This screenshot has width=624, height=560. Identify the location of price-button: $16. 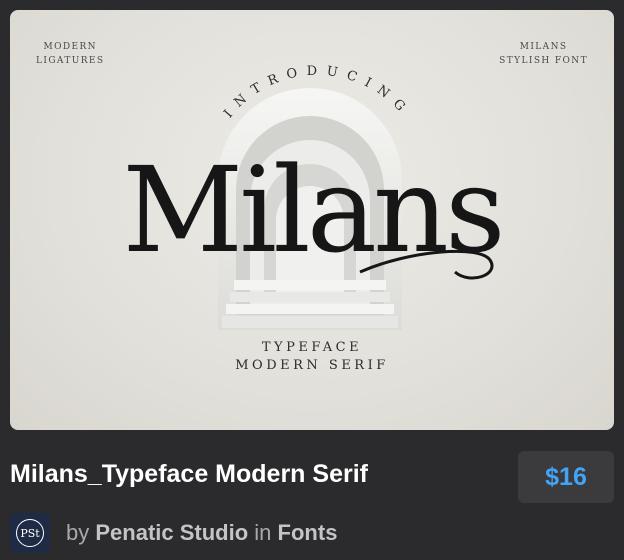
(566, 477).